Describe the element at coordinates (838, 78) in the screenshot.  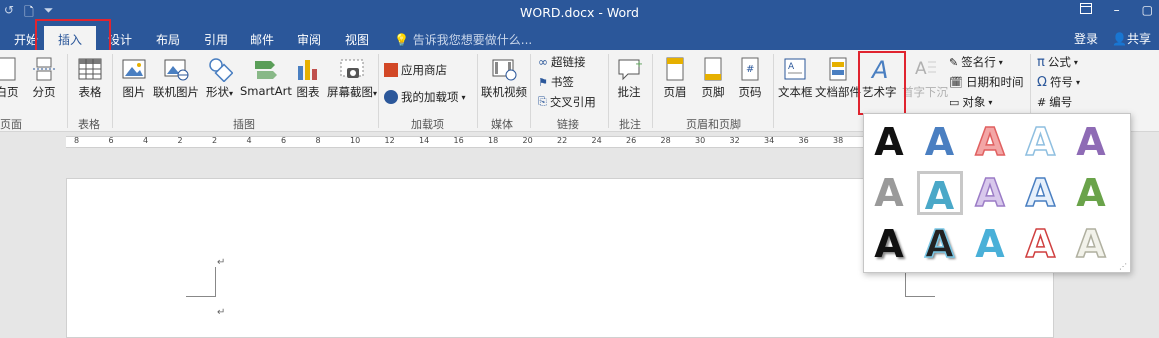
I see `quickparts-button: 文档部件` at that location.